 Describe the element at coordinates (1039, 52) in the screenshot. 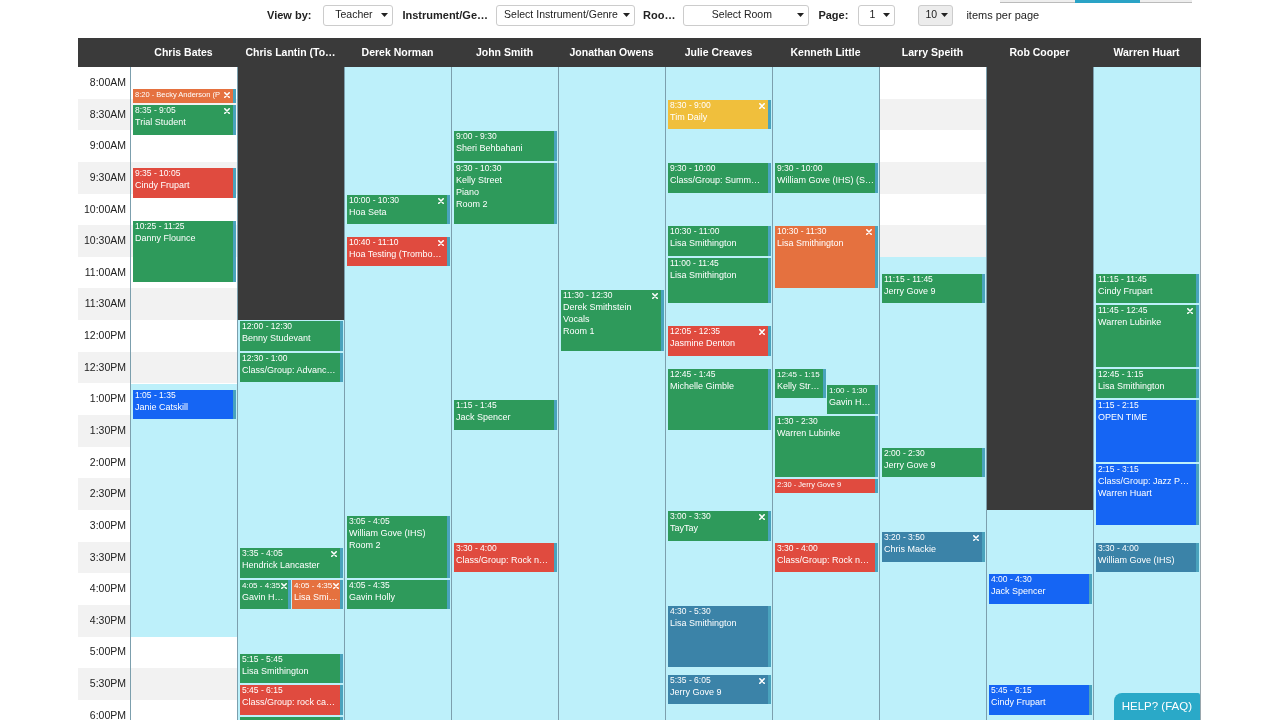

I see `column-header: Rob Cooper` at that location.